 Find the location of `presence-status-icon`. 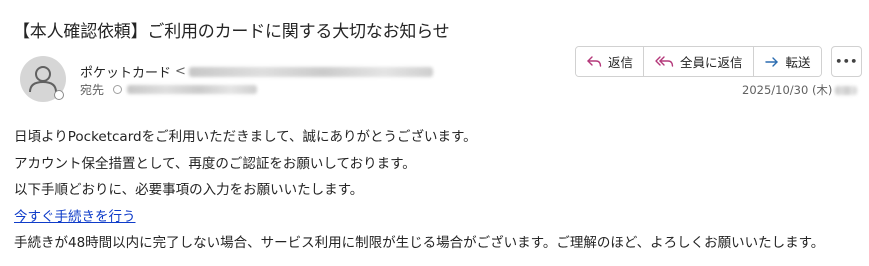

presence-status-icon is located at coordinates (59, 95).